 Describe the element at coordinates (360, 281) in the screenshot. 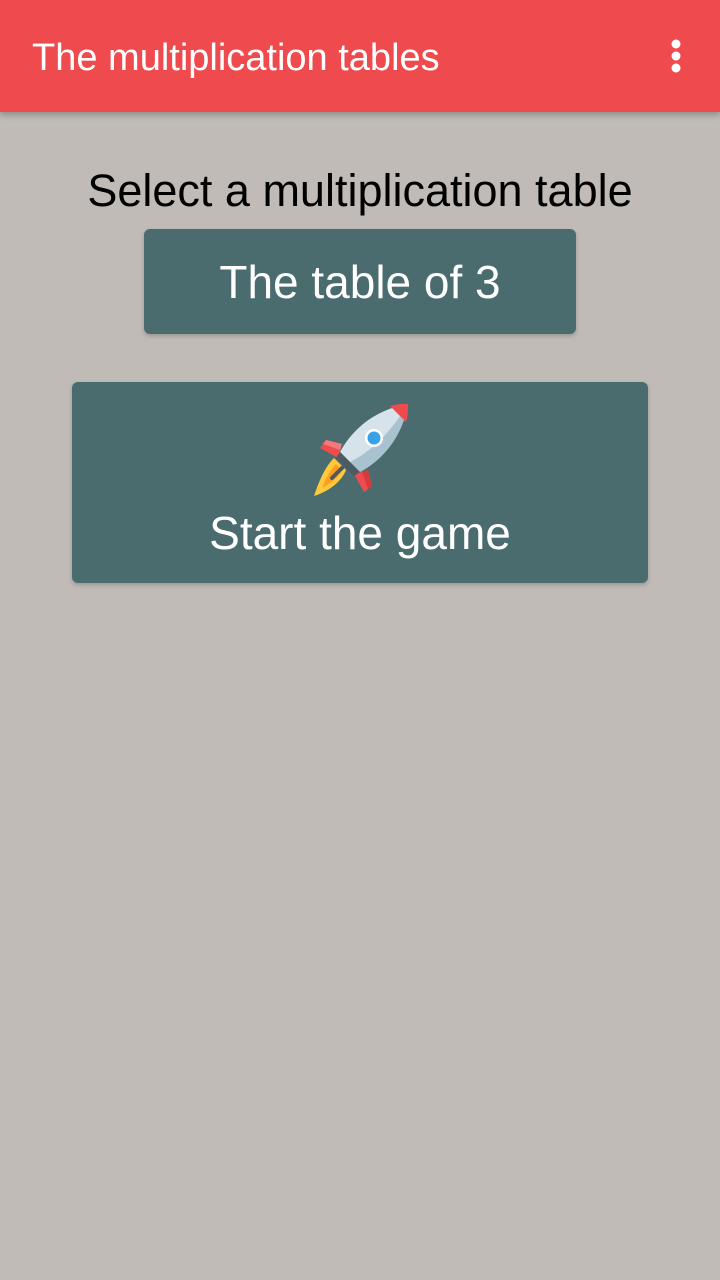

I see `table-select-button: The table of 3` at that location.